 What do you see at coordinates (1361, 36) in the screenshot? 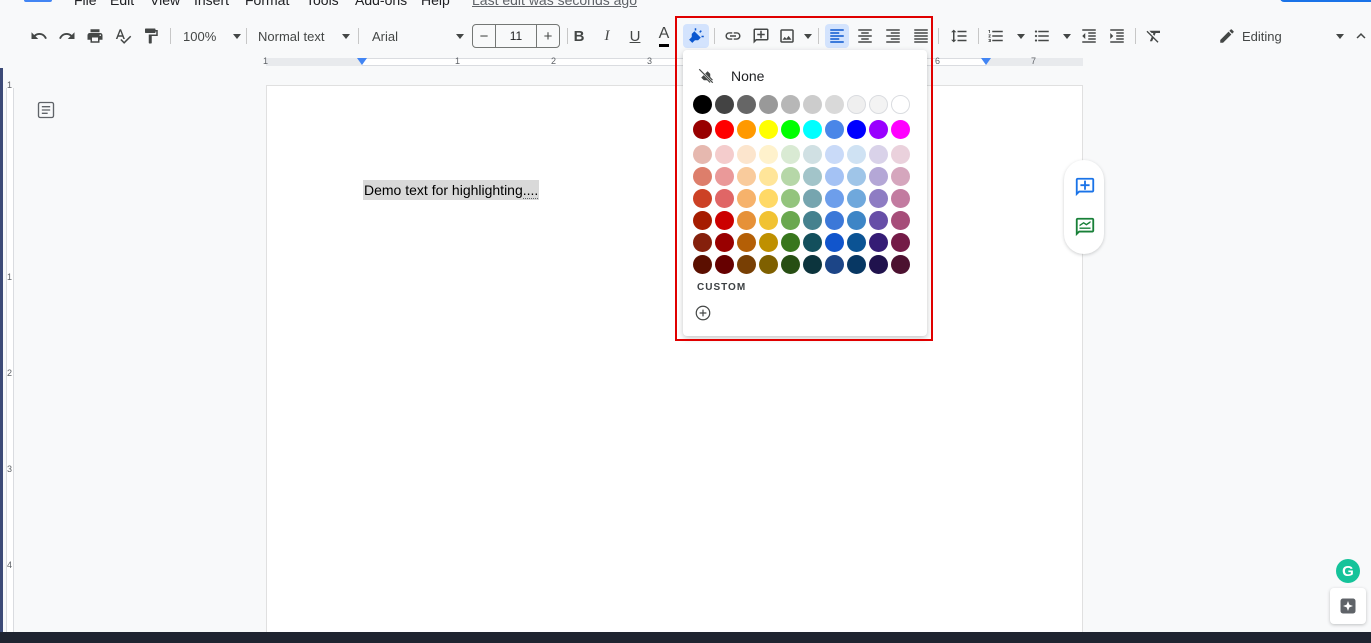
I see `hide-menus-button` at bounding box center [1361, 36].